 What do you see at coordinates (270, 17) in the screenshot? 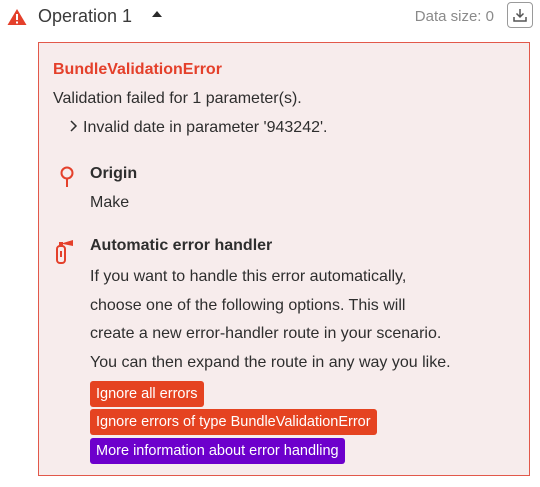
I see `operation-header: Operation 1 Data size: 0` at bounding box center [270, 17].